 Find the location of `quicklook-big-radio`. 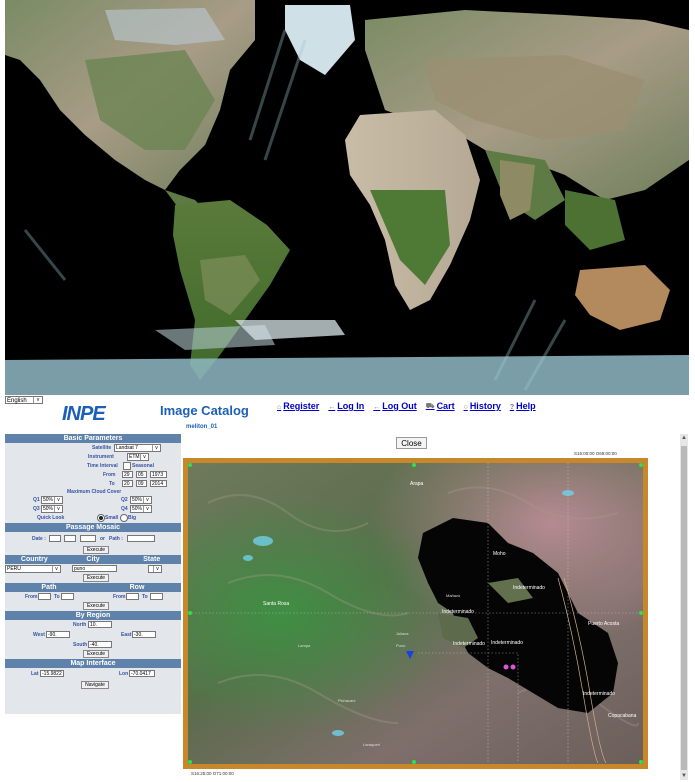

quicklook-big-radio is located at coordinates (124, 518).